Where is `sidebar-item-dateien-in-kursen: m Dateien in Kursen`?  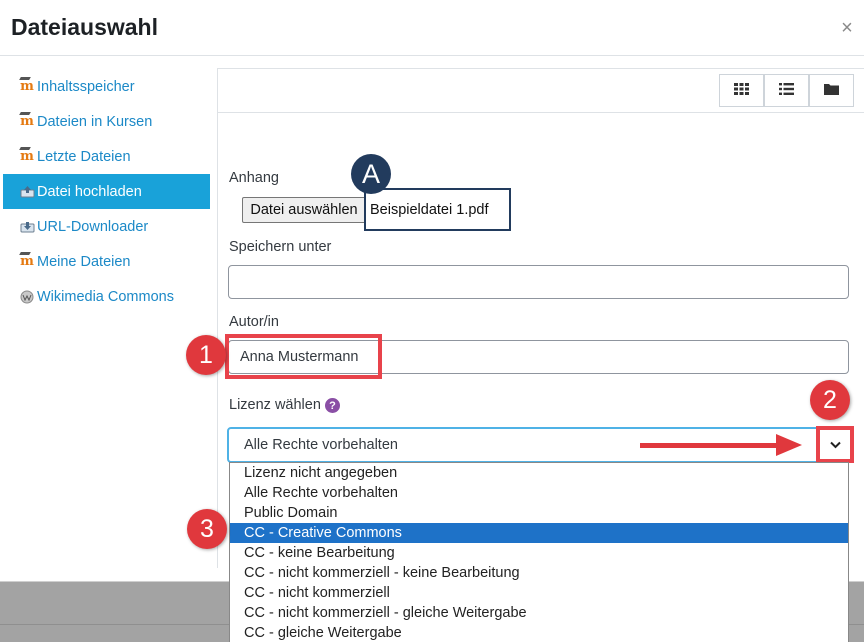
sidebar-item-dateien-in-kursen: m Dateien in Kursen is located at coordinates (106, 121).